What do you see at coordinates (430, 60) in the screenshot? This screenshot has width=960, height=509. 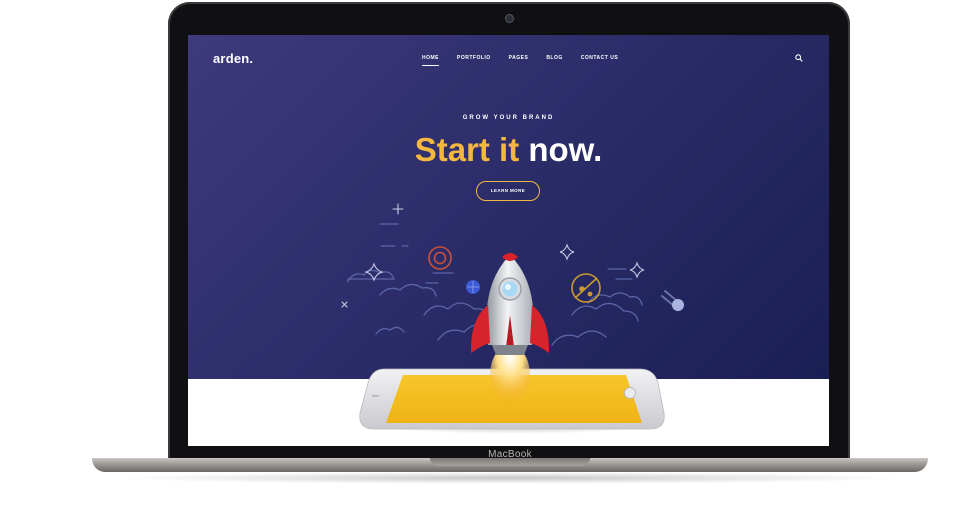 I see `nav-home: HOME` at bounding box center [430, 60].